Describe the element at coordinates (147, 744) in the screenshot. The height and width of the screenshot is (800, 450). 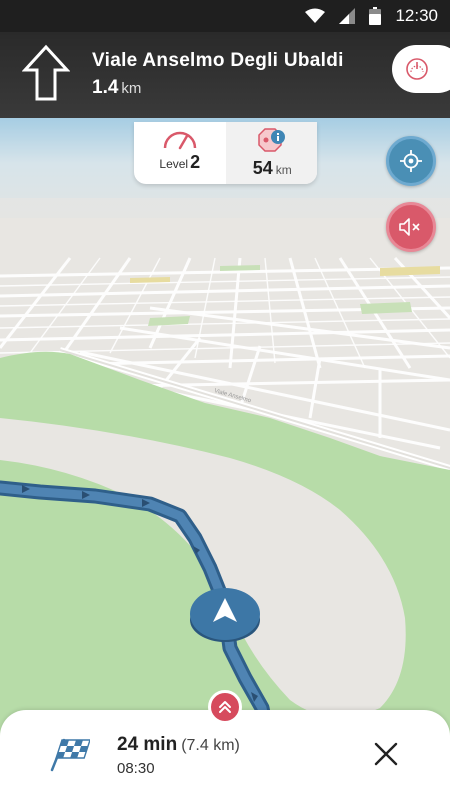
I see `trip-duration: 24 min` at that location.